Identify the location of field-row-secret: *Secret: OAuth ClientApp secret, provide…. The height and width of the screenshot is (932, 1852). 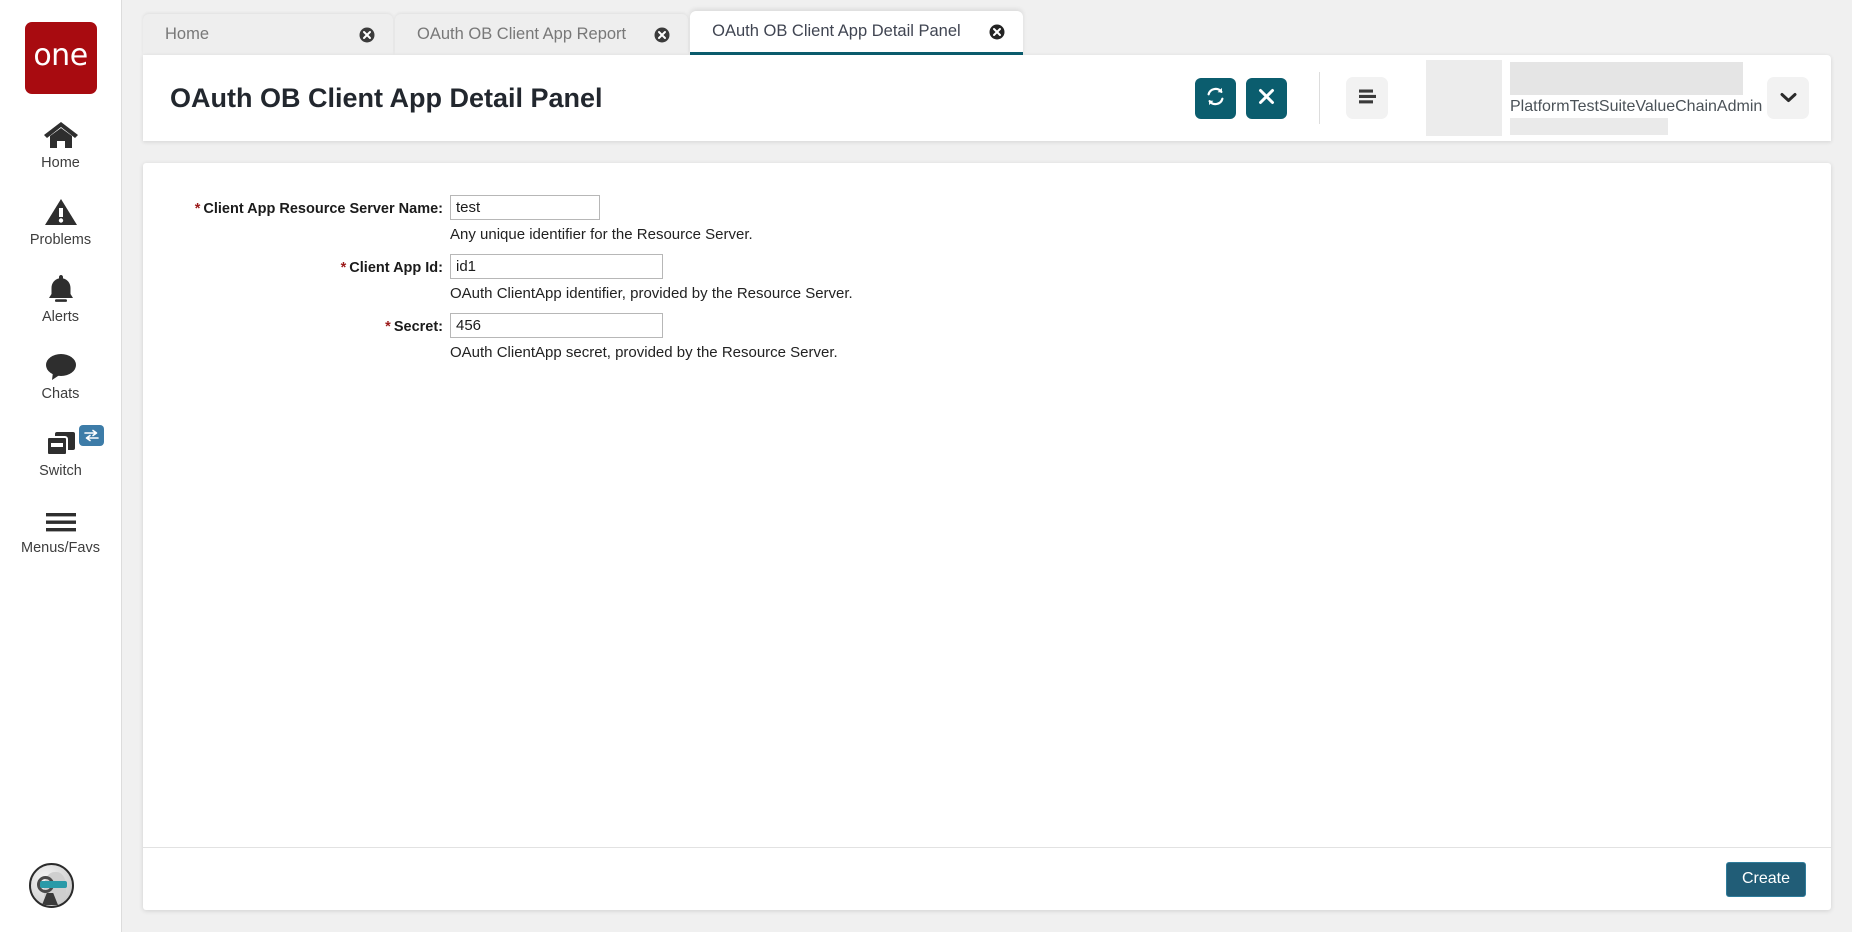
(987, 342).